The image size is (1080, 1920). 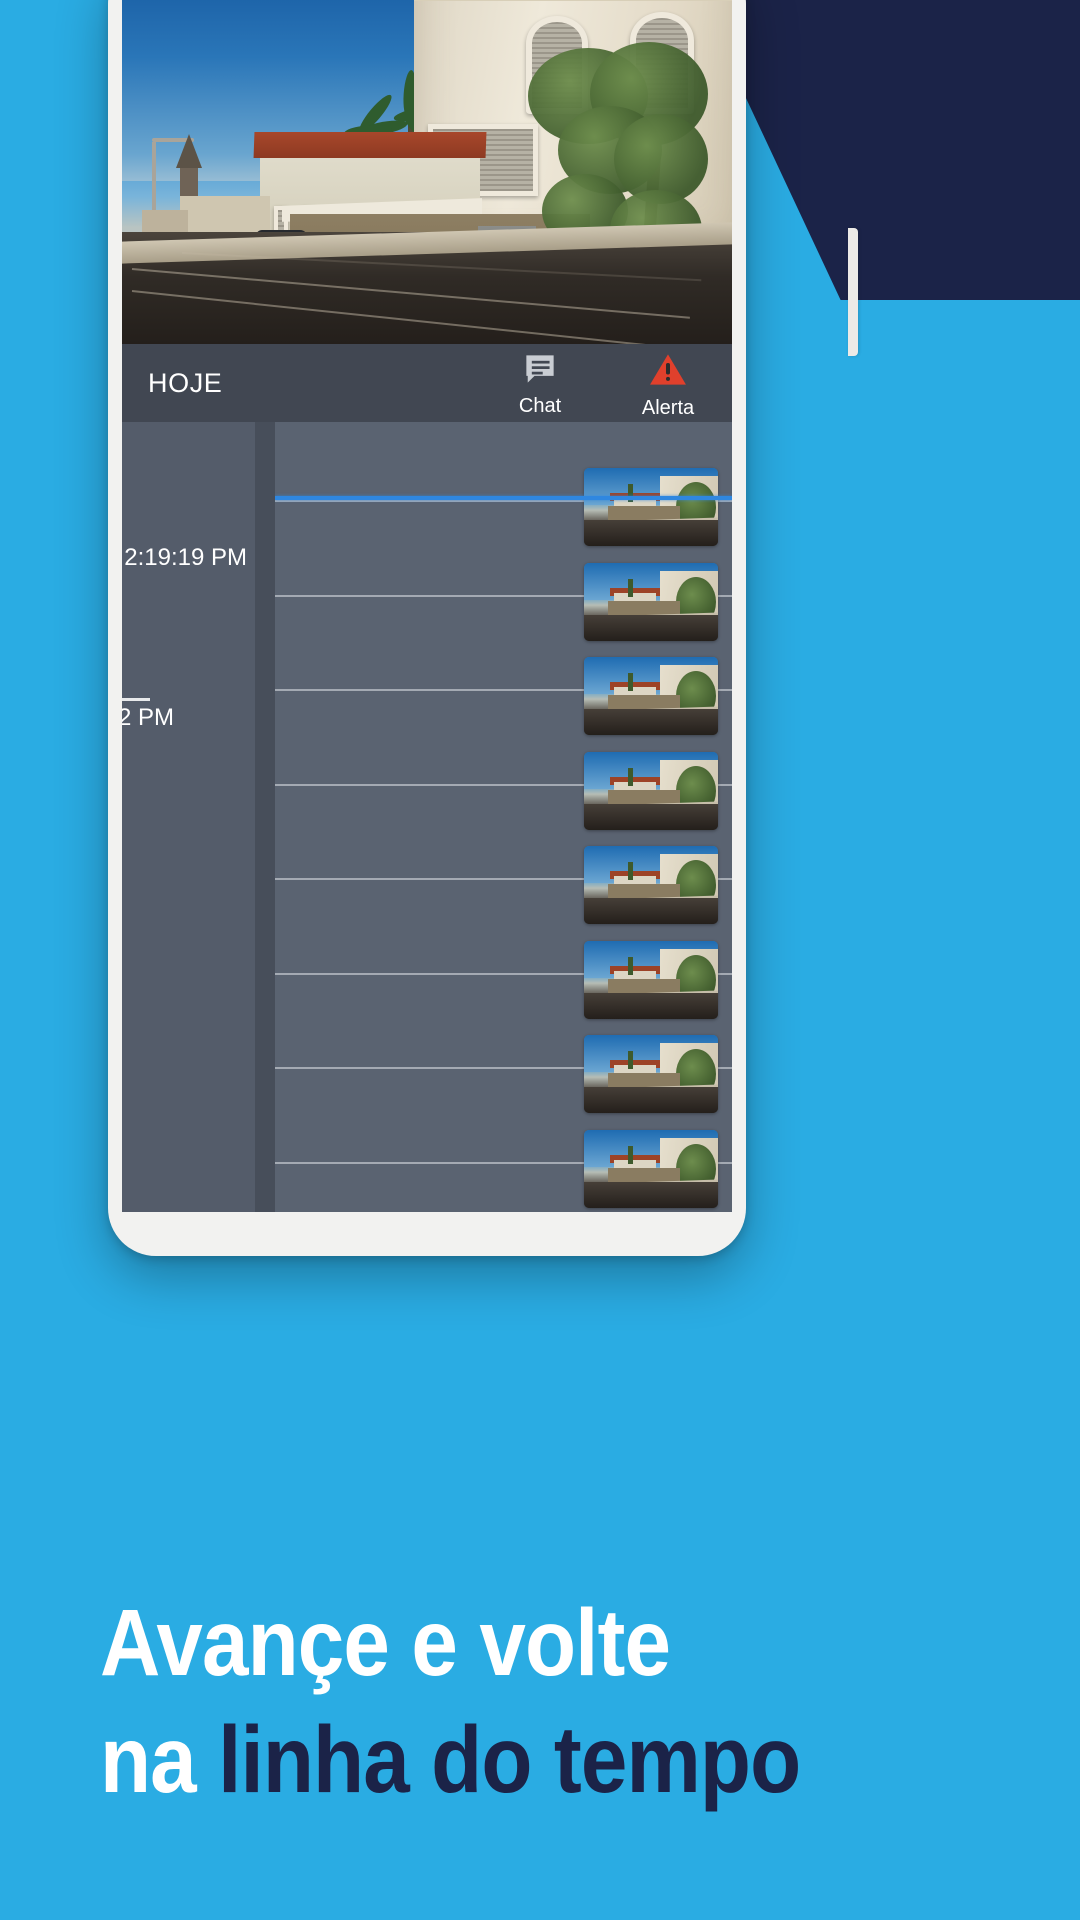 I want to click on promo-headline: Avançe e volte na linha do tempo, so click(x=496, y=1702).